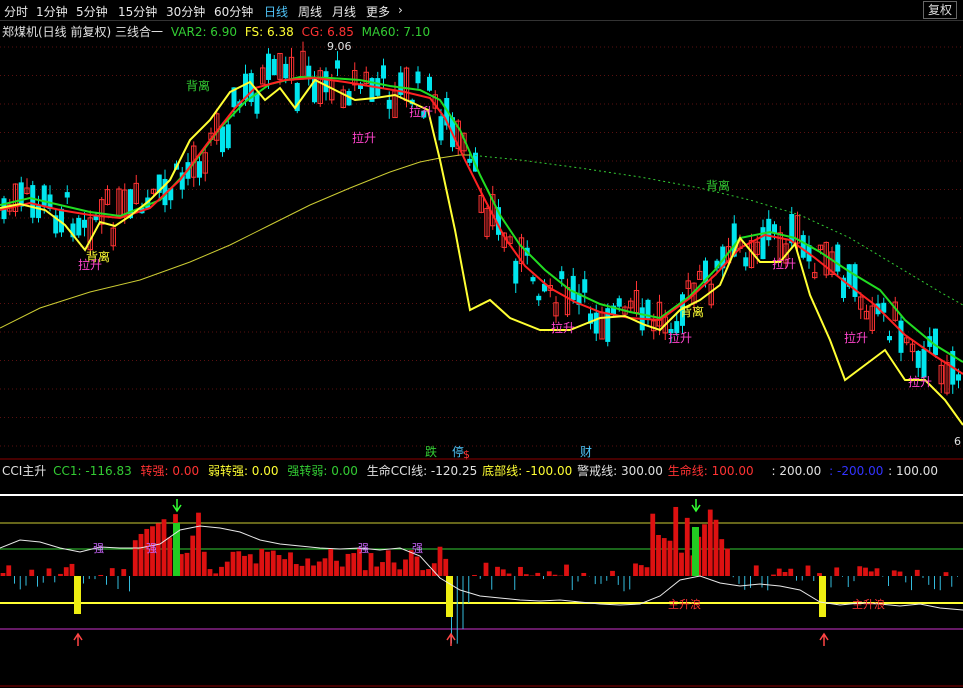 Image resolution: width=963 pixels, height=688 pixels. What do you see at coordinates (527, 471) in the screenshot?
I see `cci-legend-item: 底部线: -100.00` at bounding box center [527, 471].